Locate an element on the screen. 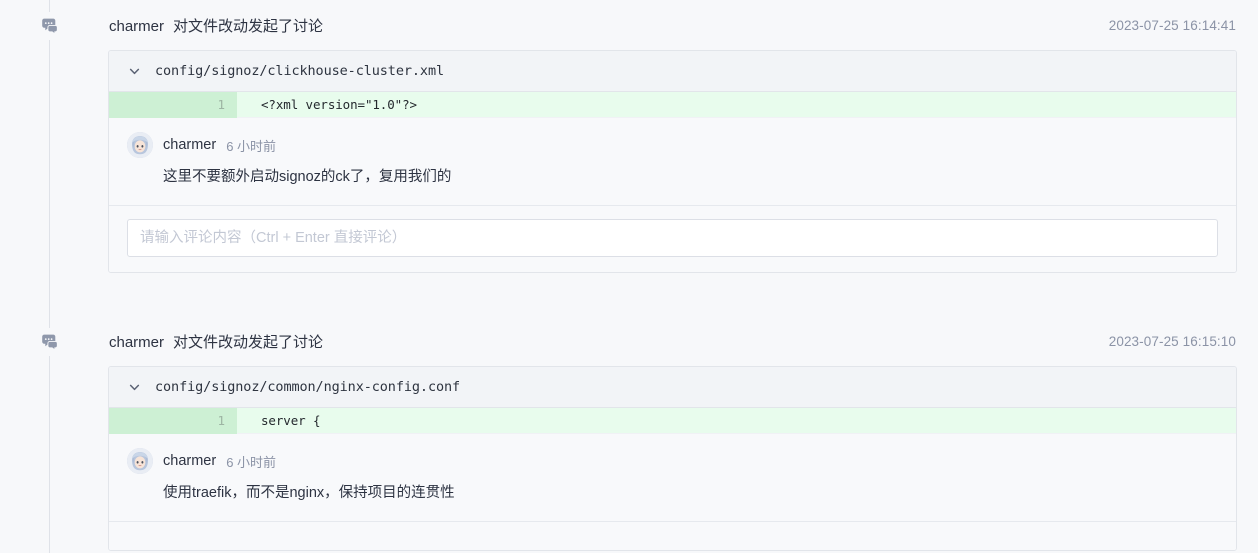 The height and width of the screenshot is (553, 1258). file-path: config/signoz/common/nginx-config.conf is located at coordinates (308, 387).